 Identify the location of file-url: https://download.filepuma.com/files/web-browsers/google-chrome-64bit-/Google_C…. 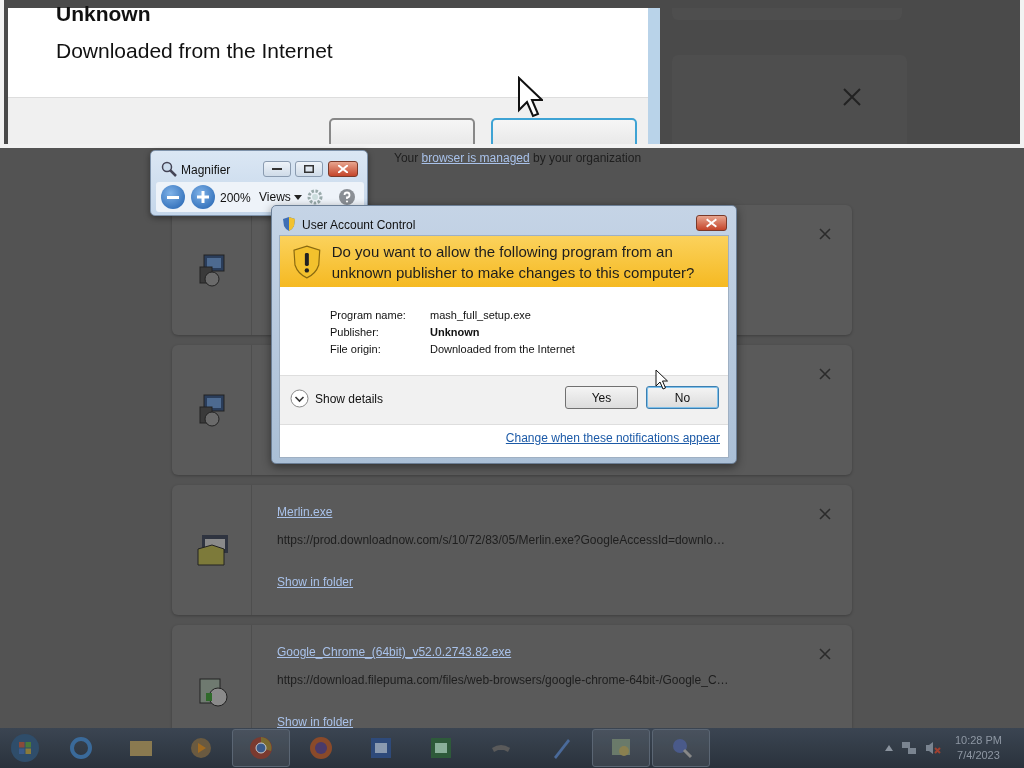
(503, 680).